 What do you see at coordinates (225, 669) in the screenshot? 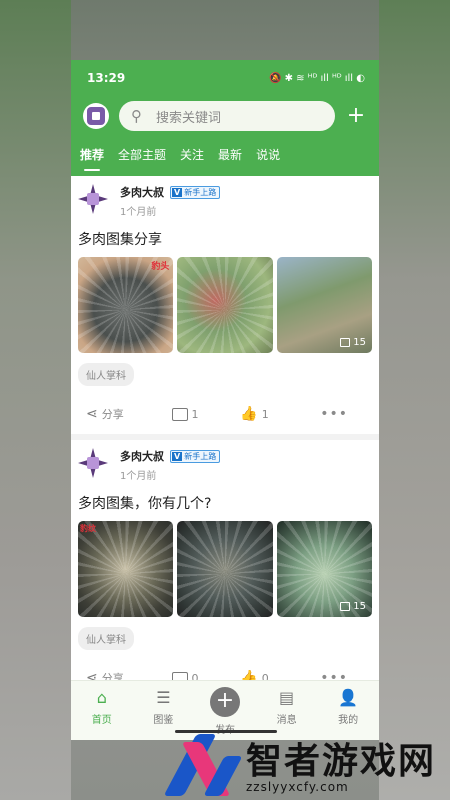
I see `post-actions: ⋖ 分享 0 👍 0 •••` at bounding box center [225, 669].